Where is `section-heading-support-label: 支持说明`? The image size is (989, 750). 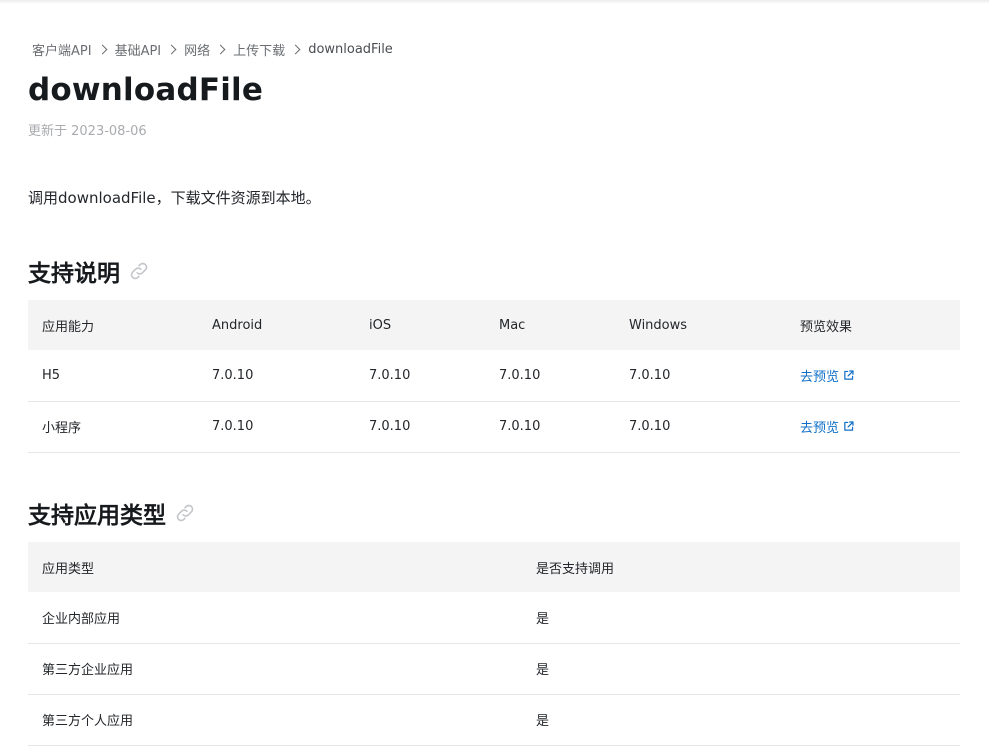
section-heading-support-label: 支持说明 is located at coordinates (74, 274).